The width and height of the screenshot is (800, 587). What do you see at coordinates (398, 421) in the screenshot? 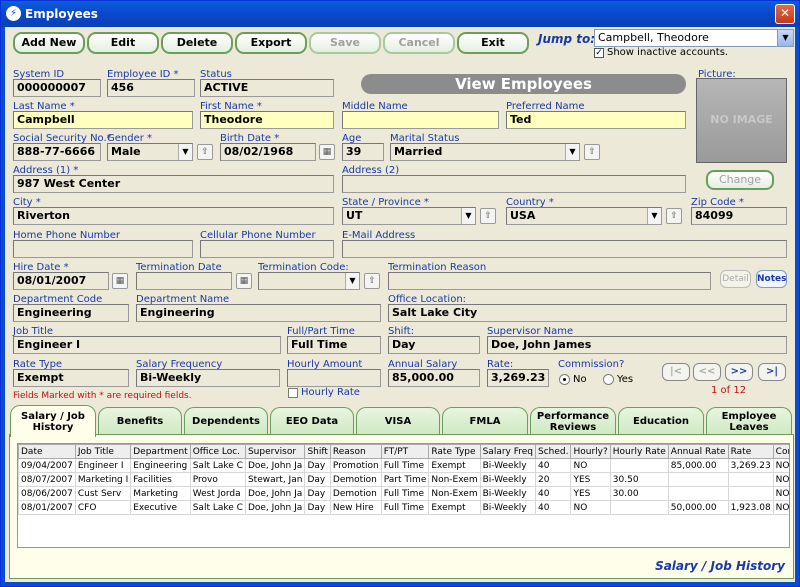
I see `tab-visa: VISA` at bounding box center [398, 421].